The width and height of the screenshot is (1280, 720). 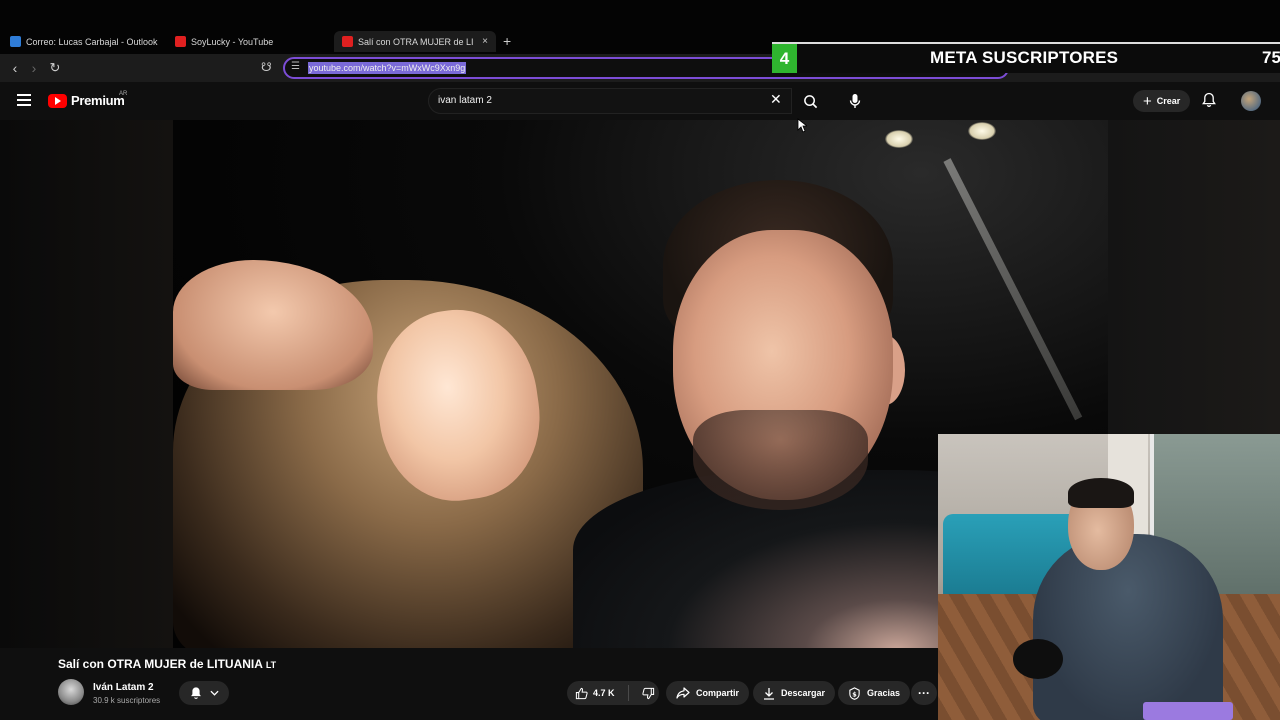 I want to click on download-label: Descargar, so click(x=803, y=693).